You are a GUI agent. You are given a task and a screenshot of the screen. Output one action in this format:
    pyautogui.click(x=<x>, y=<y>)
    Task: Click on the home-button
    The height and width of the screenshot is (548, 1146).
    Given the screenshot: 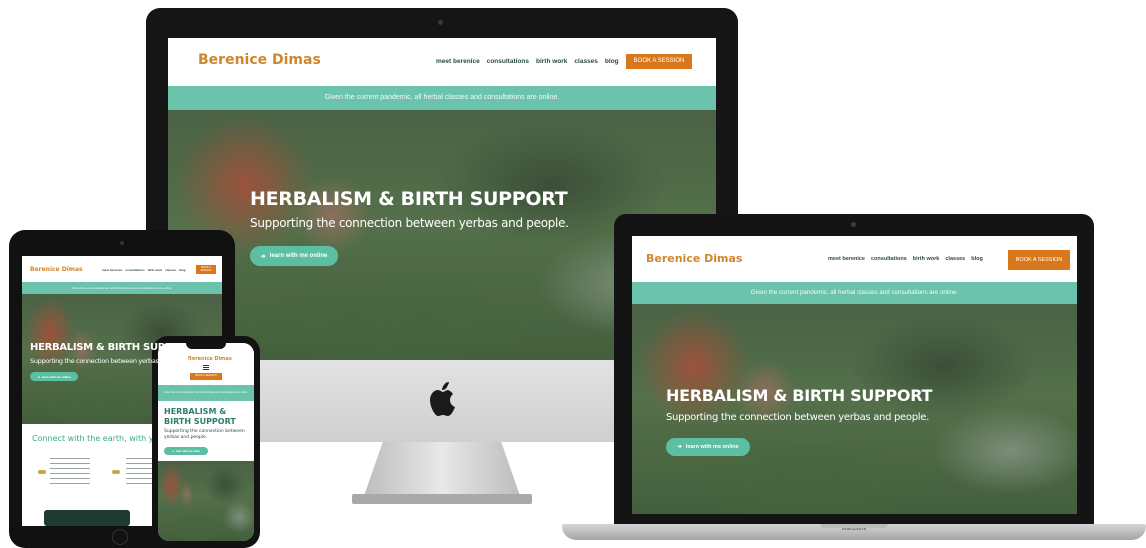 What is the action you would take?
    pyautogui.click(x=120, y=537)
    